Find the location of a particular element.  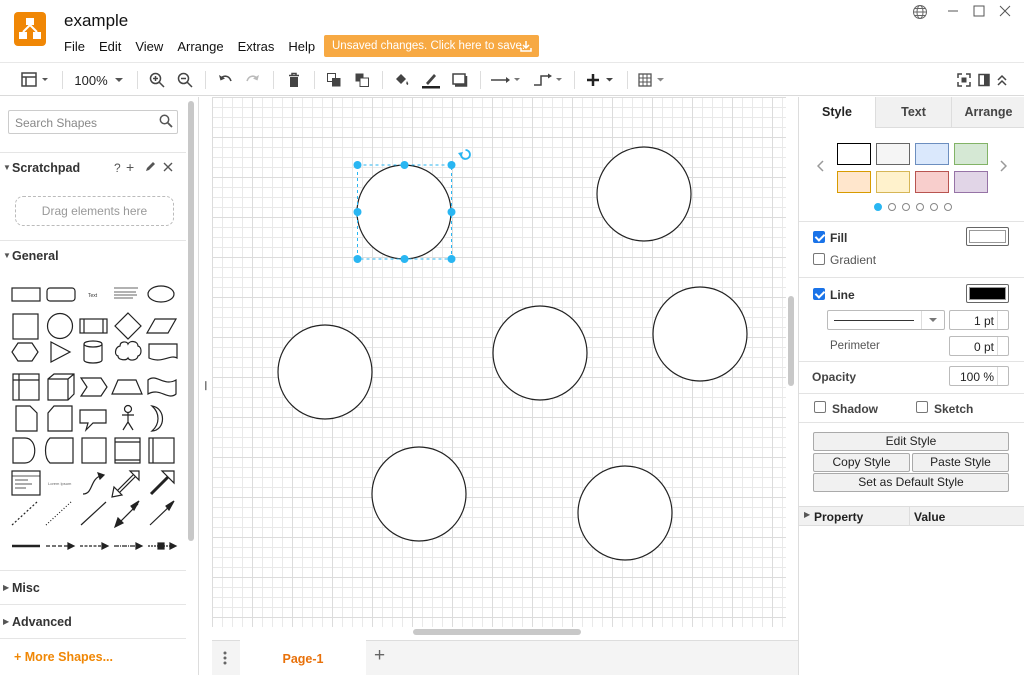

general-header: ▼ General is located at coordinates (93, 256).